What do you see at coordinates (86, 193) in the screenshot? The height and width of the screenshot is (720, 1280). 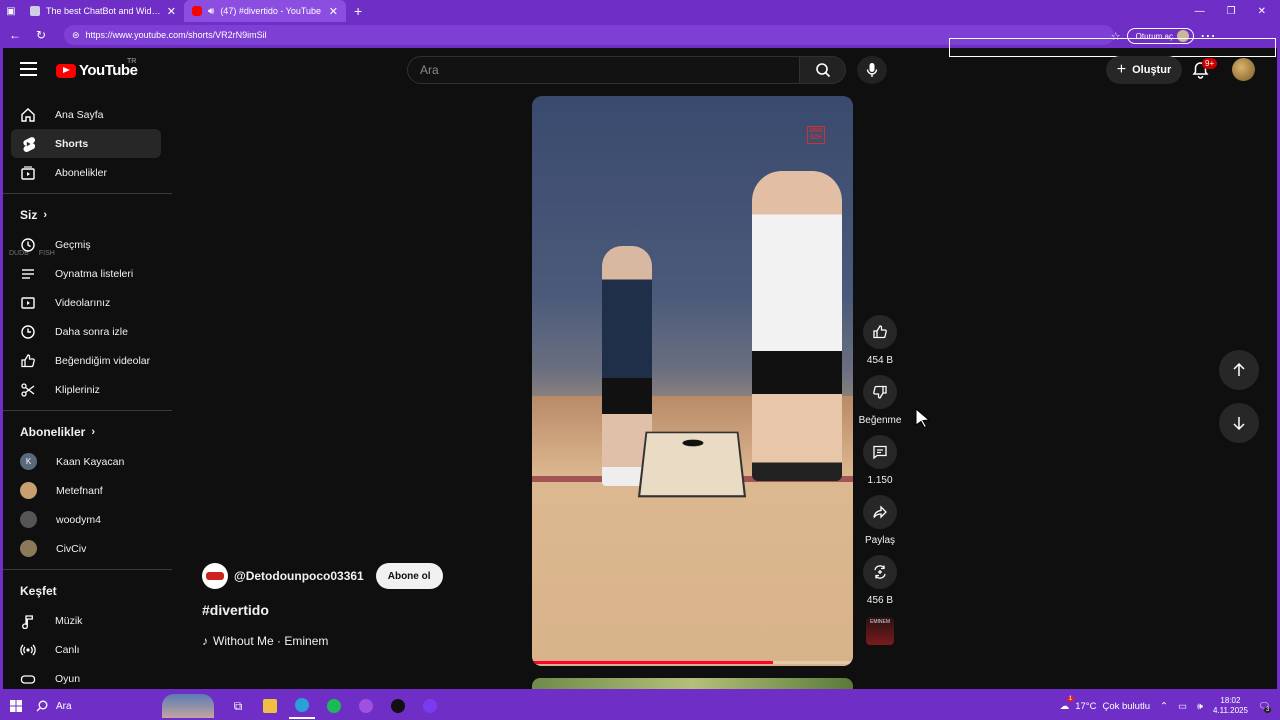 I see `sidebar-divider` at bounding box center [86, 193].